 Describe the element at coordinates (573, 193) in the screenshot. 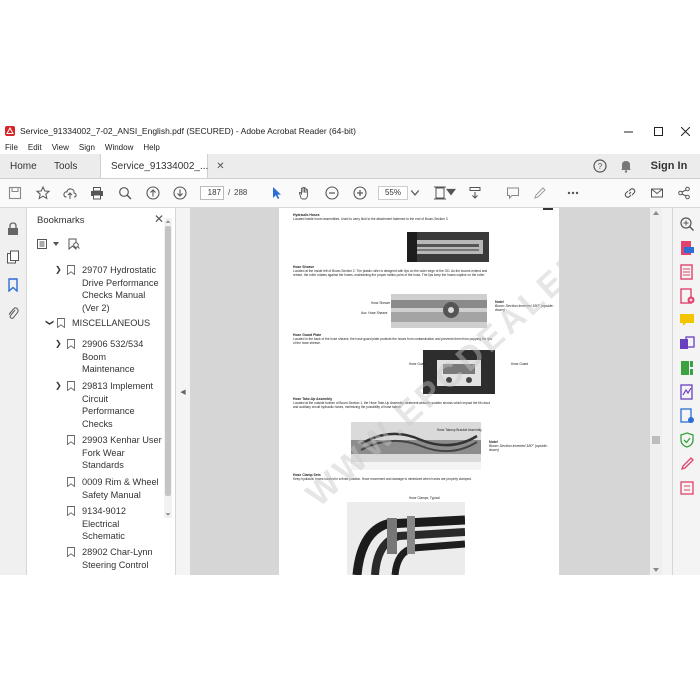

I see `more-options-button` at that location.